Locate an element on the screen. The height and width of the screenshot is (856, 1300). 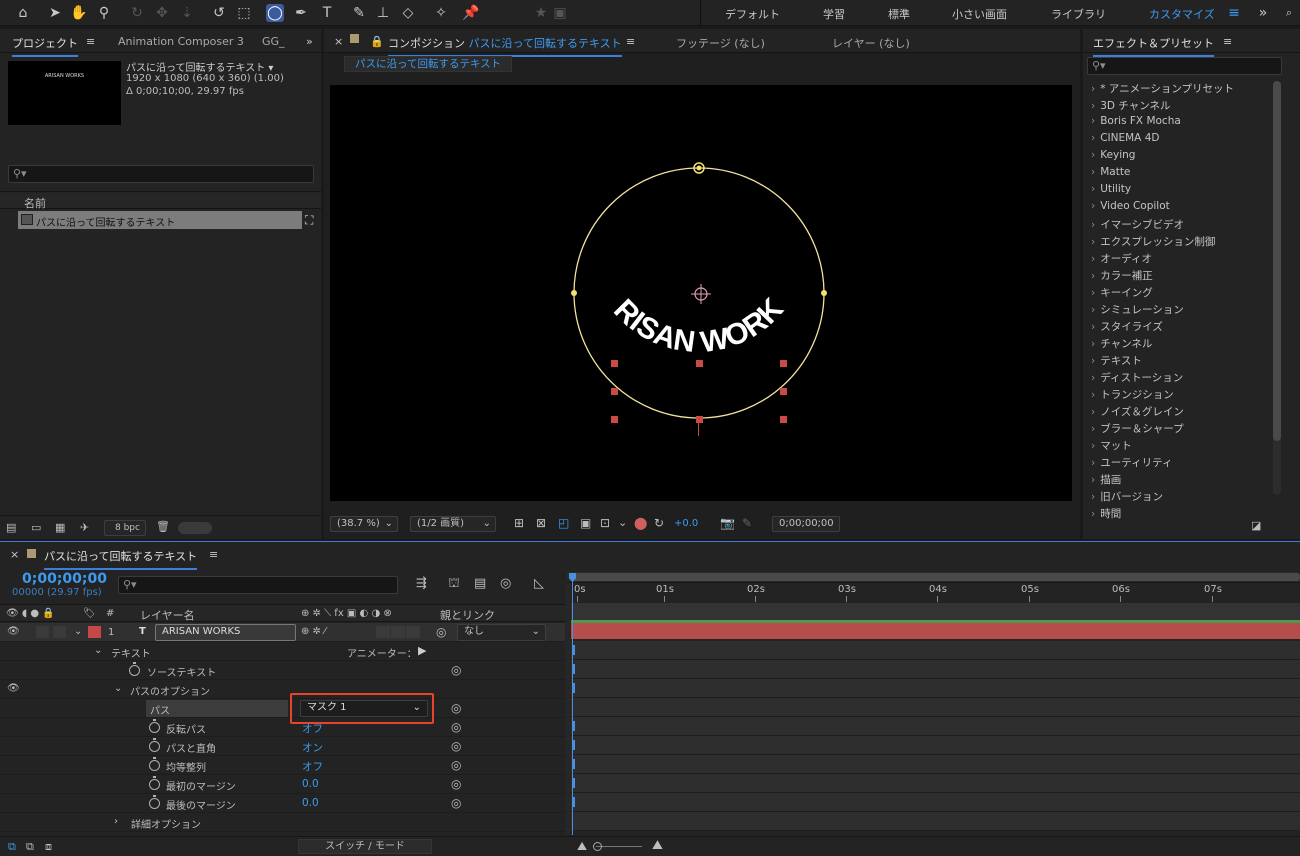
prop-text: ⌄ テキスト アニメーター： ▶ is located at coordinates (282, 651).